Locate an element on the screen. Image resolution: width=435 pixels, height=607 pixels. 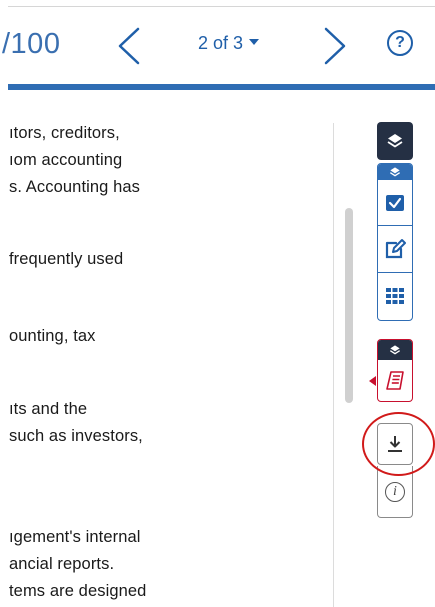
text-line: ancial reports. is located at coordinates (62, 564).